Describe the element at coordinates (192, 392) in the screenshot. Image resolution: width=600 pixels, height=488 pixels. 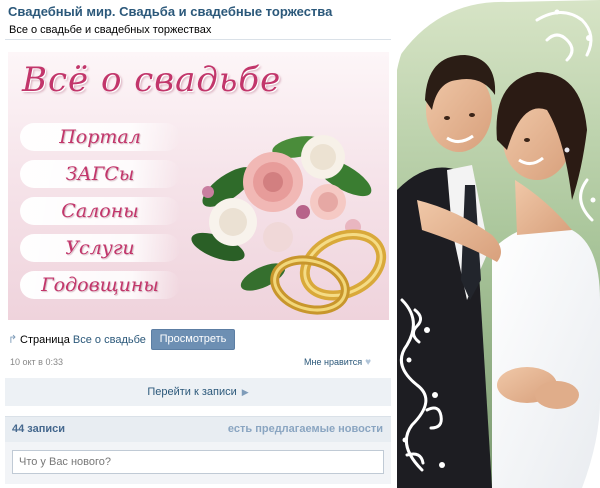
I see `go-to-post-label: Перейти к записи` at that location.